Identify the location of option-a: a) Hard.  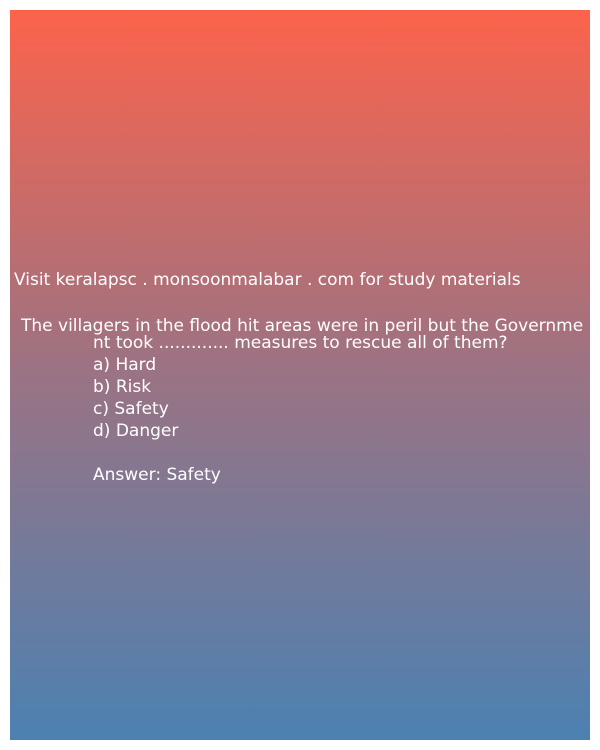
(125, 365).